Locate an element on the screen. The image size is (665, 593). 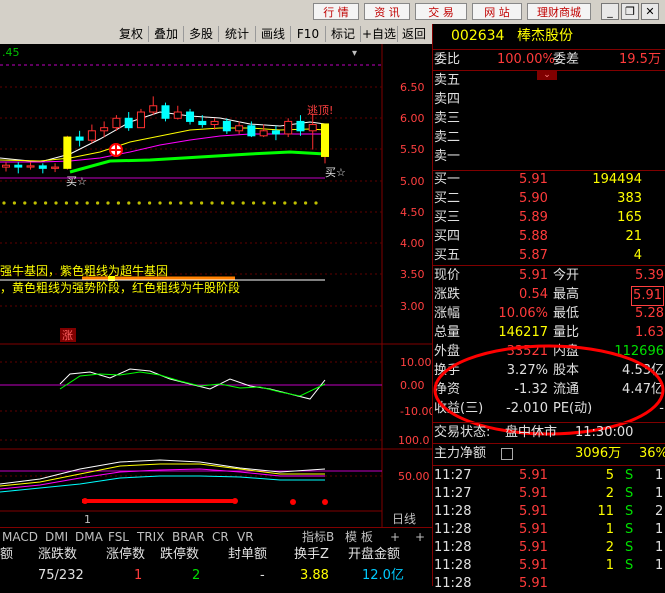
mall-button: 理财商城 is located at coordinates (559, 11).